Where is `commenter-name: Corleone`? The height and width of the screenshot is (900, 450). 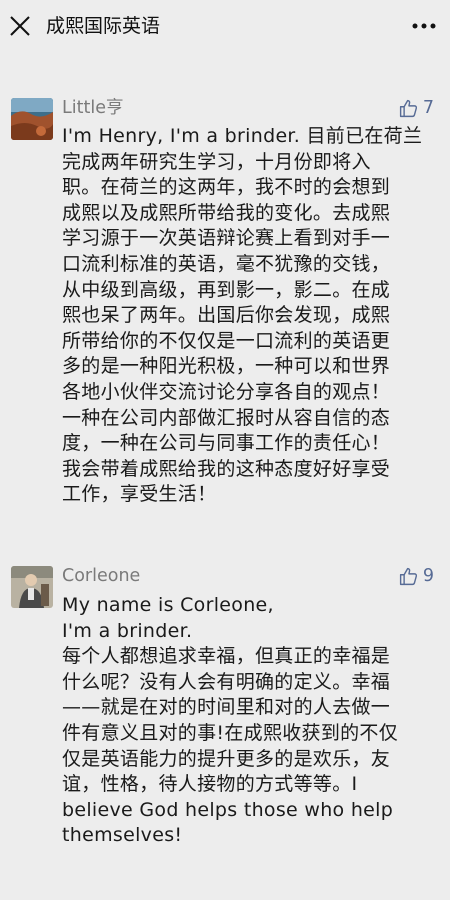 commenter-name: Corleone is located at coordinates (101, 576).